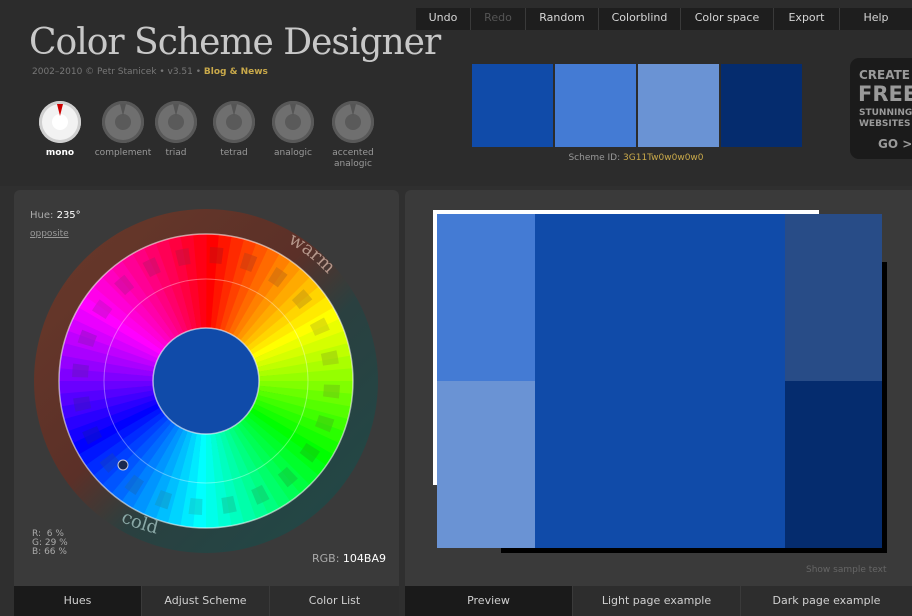 This screenshot has width=912, height=616. Describe the element at coordinates (234, 153) in the screenshot. I see `scheme-tetrad-label: tetrad` at that location.